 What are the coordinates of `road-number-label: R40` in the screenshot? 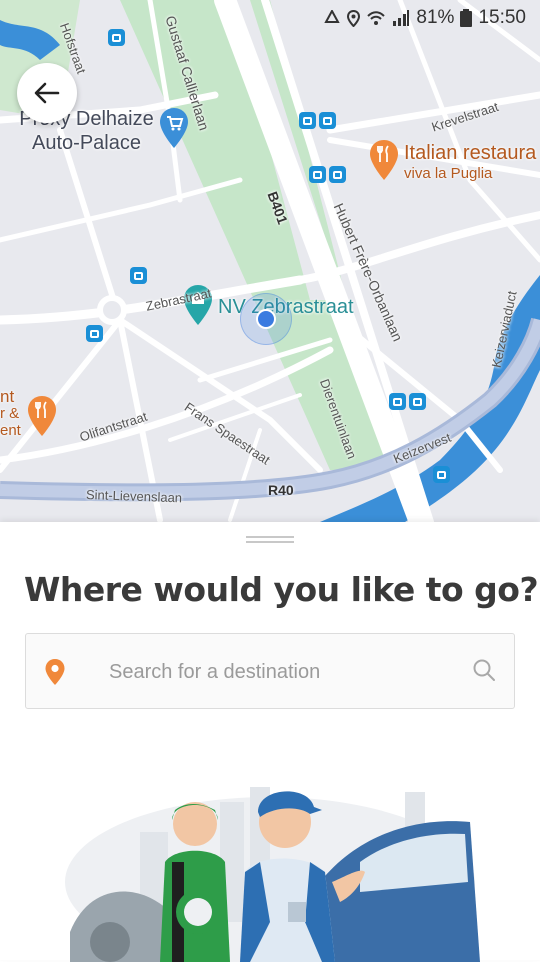 It's located at (281, 490).